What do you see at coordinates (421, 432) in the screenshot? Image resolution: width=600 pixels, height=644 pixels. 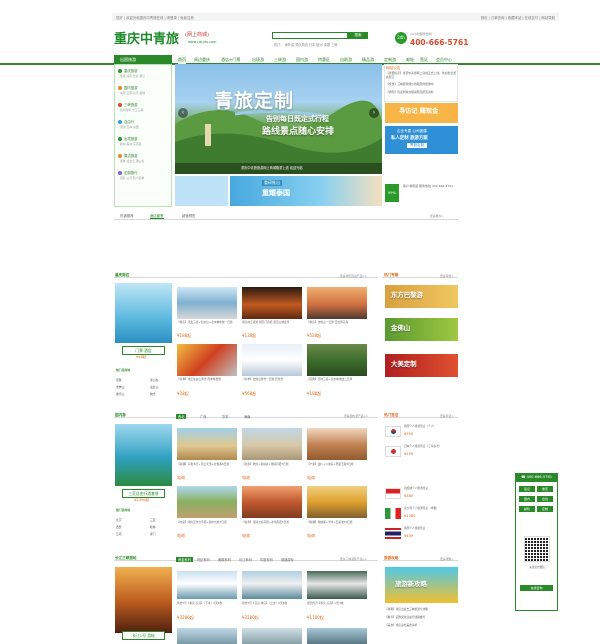 I see `visa-item: 韩国个人旅游签证（个人） ¥590` at bounding box center [421, 432].